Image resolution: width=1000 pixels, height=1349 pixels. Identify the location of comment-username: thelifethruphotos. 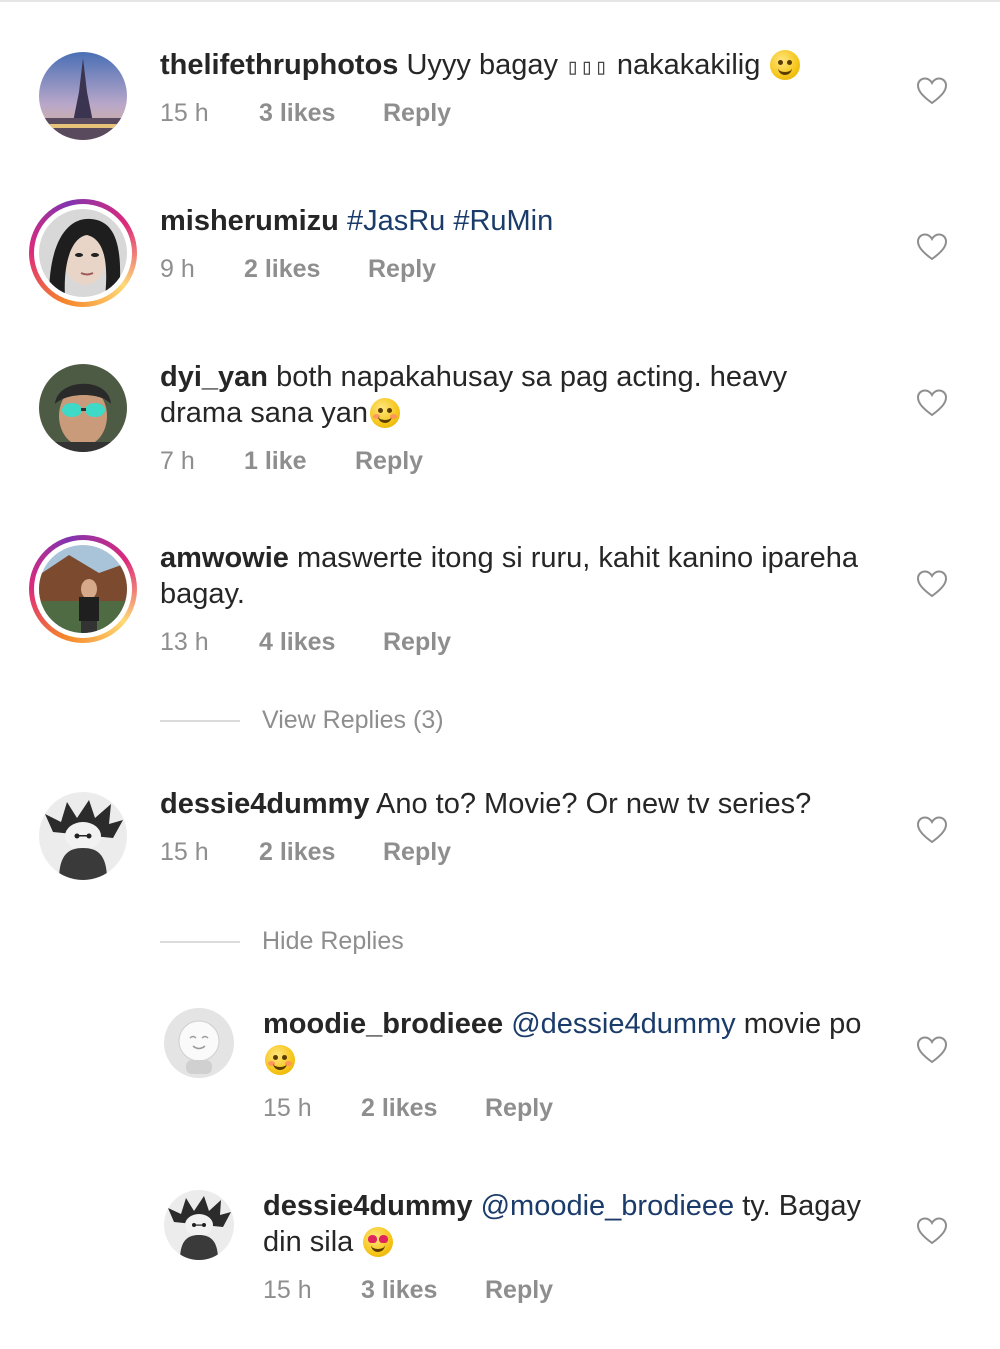
(279, 65).